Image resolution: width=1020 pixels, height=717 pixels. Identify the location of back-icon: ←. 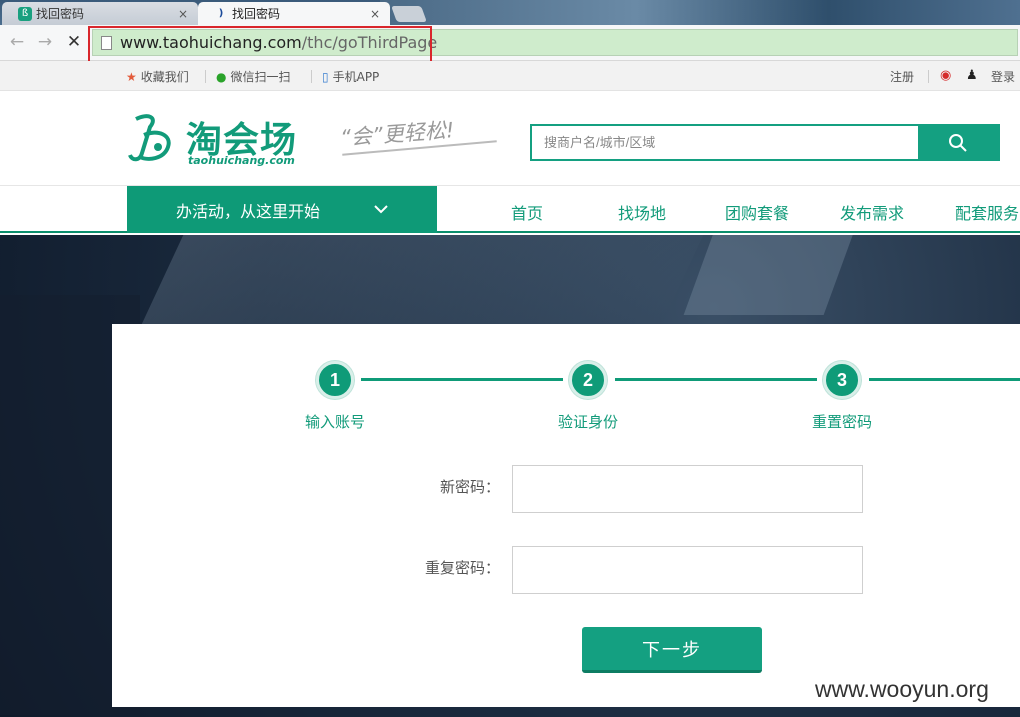
(17, 42).